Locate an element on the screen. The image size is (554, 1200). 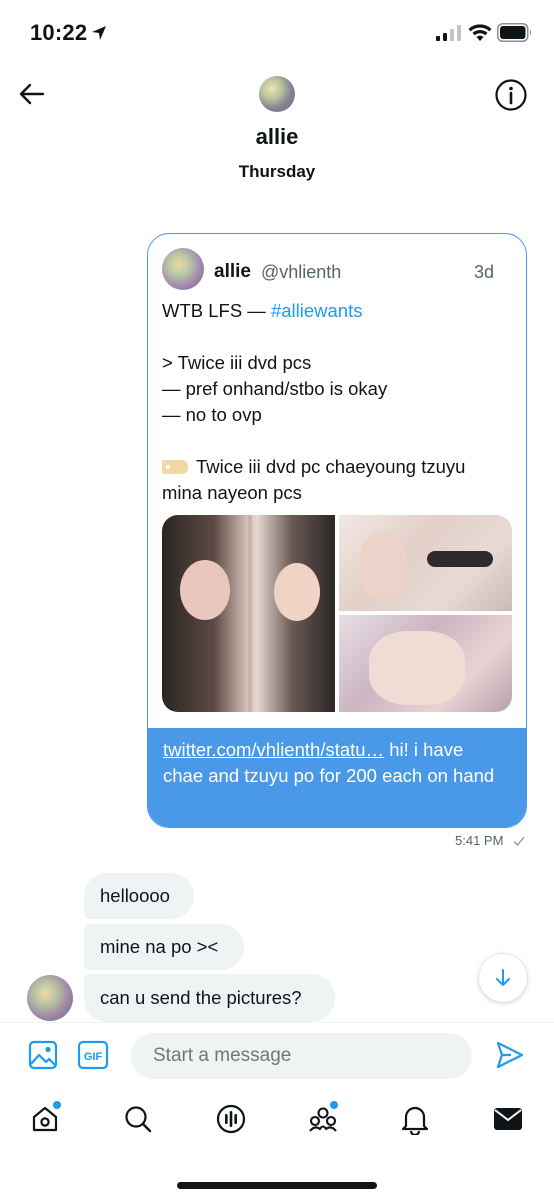
svg-text: GIF is located at coordinates (93, 1057).